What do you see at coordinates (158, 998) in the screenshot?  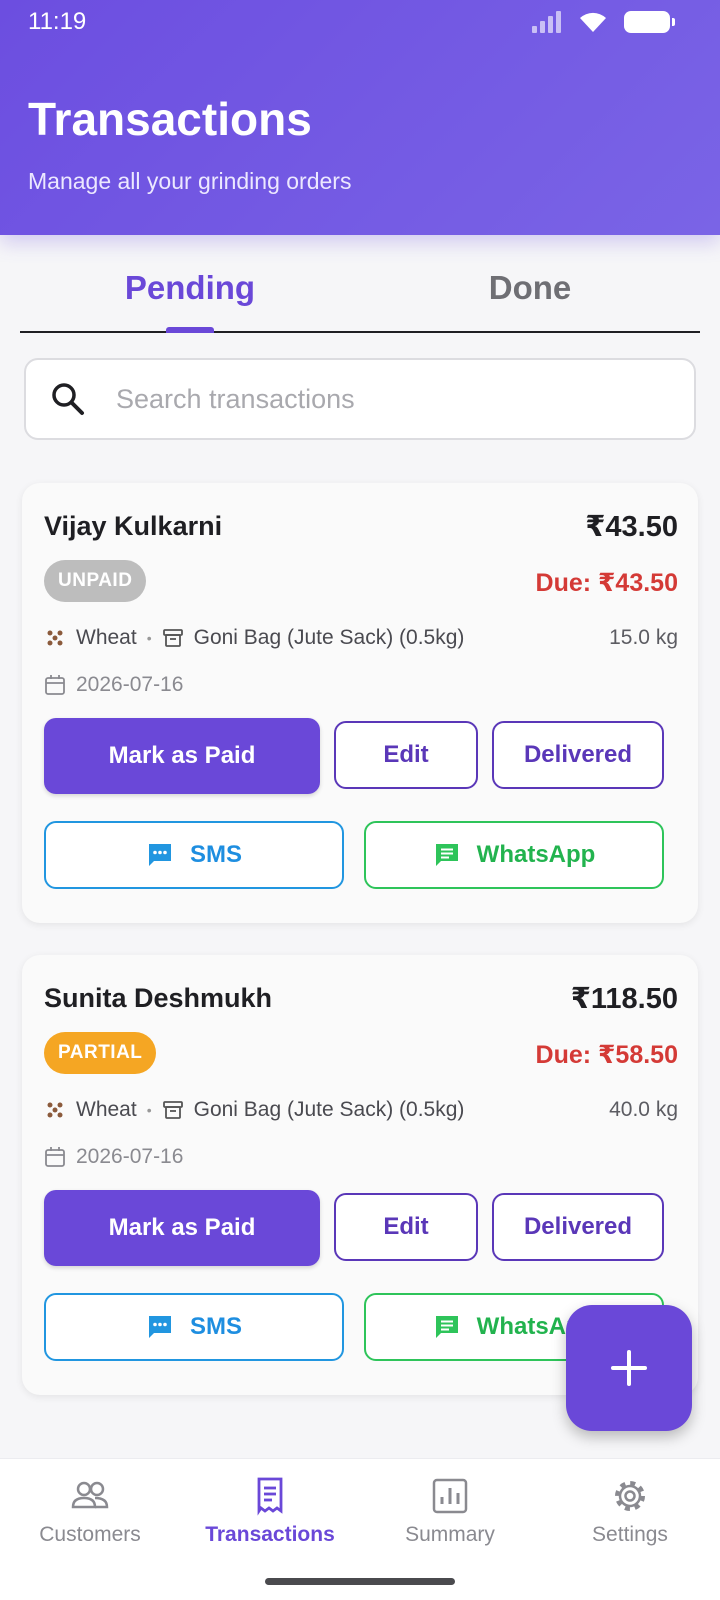 I see `customer-name: Sunita Deshmukh` at bounding box center [158, 998].